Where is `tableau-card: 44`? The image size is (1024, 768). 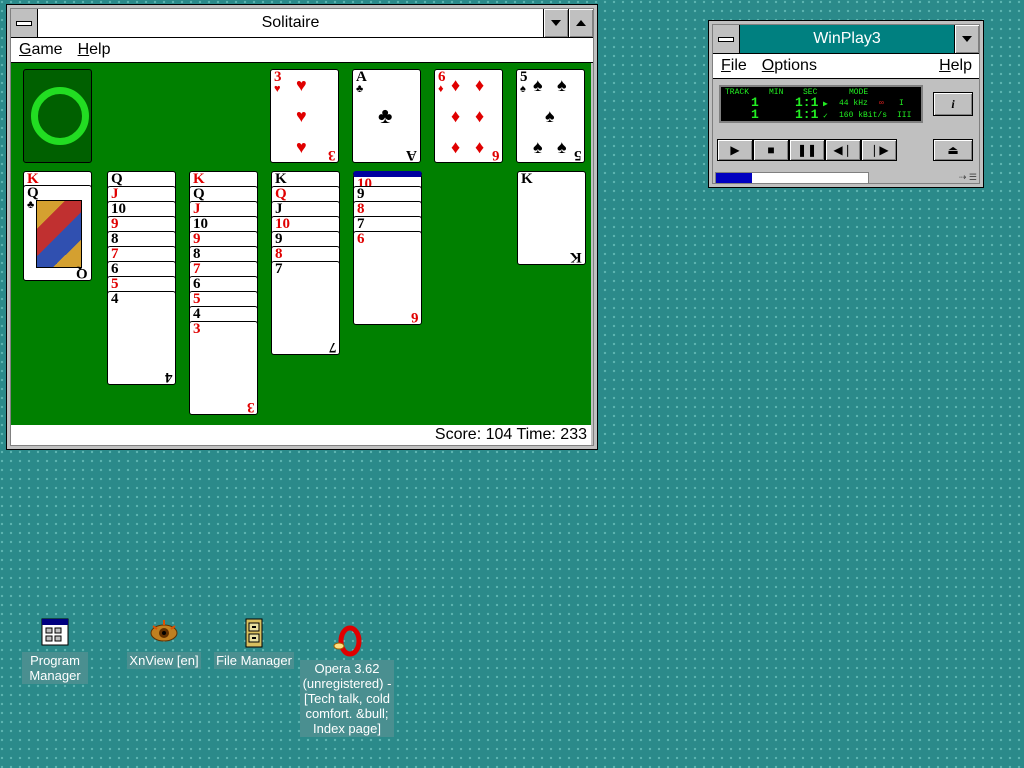 tableau-card: 44 is located at coordinates (141, 338).